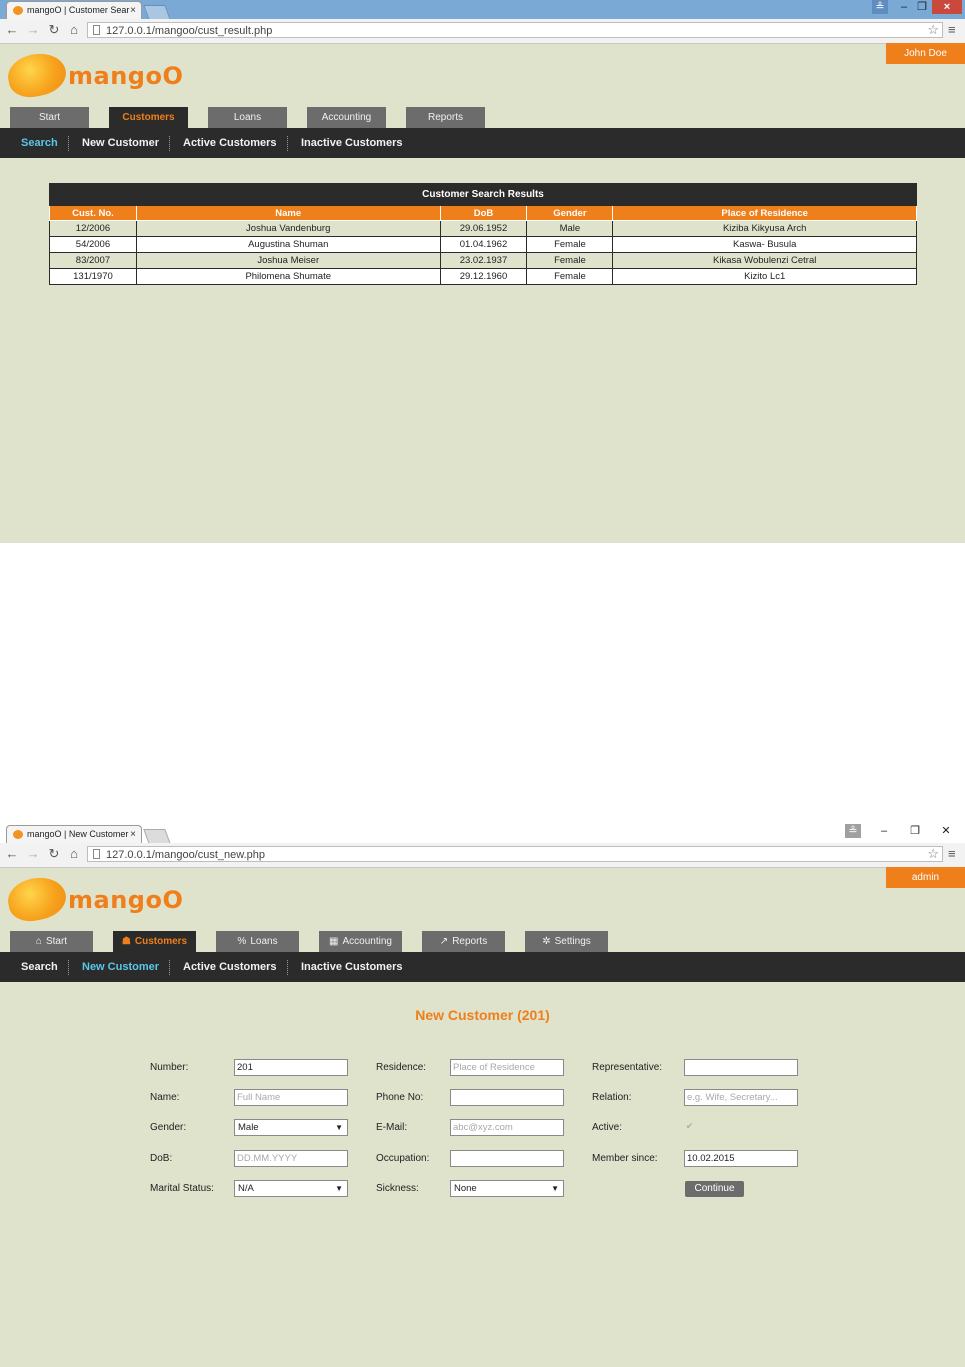 This screenshot has height=1367, width=965. What do you see at coordinates (291, 1097) in the screenshot?
I see `name-field` at bounding box center [291, 1097].